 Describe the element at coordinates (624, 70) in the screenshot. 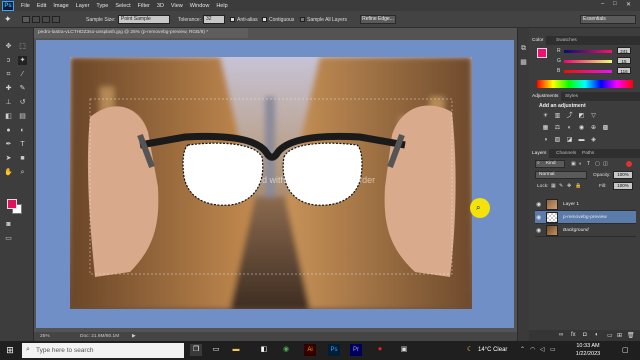

I see `blue-value-input: 116` at that location.